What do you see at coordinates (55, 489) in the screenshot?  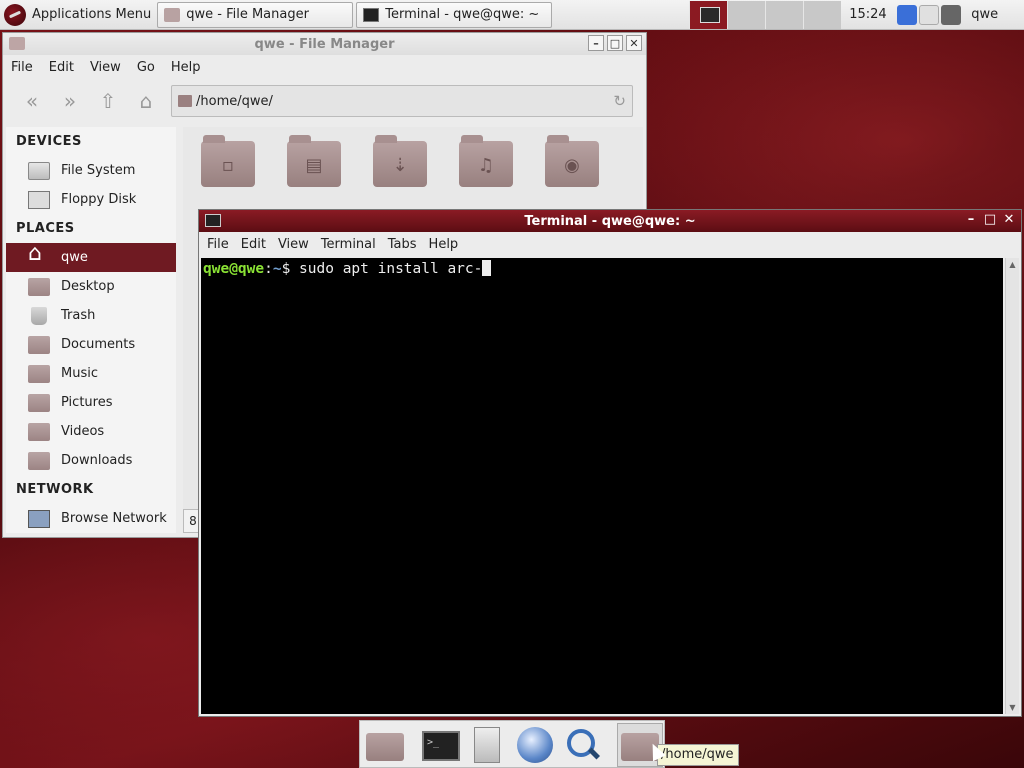 I see `sidebar-heading-network: NETWORK` at bounding box center [55, 489].